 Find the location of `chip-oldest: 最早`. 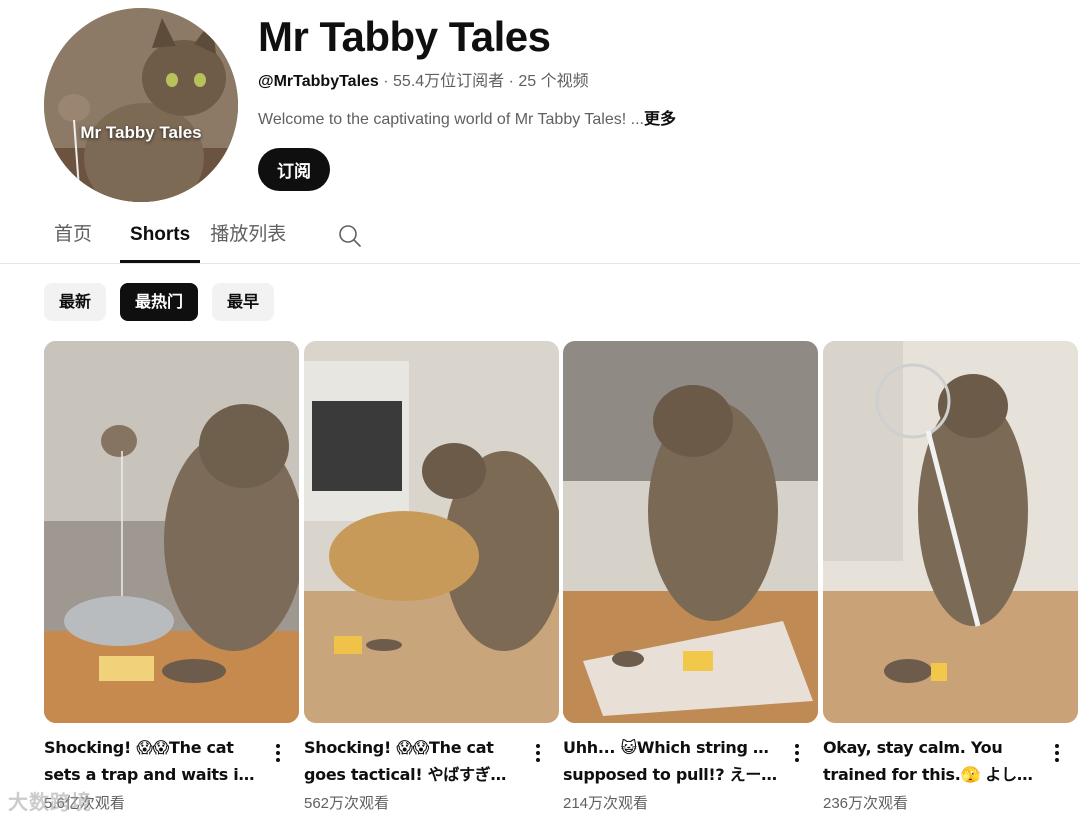

chip-oldest: 最早 is located at coordinates (243, 302).